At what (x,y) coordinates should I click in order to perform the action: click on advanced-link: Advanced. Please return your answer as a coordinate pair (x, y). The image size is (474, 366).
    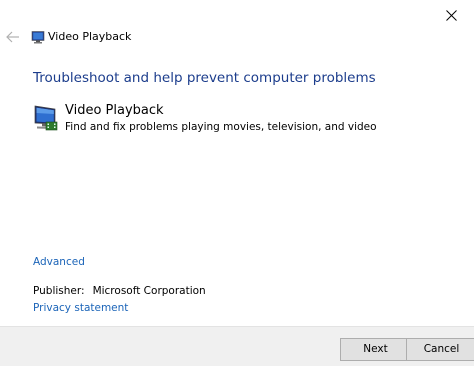
    Looking at the image, I should click on (59, 262).